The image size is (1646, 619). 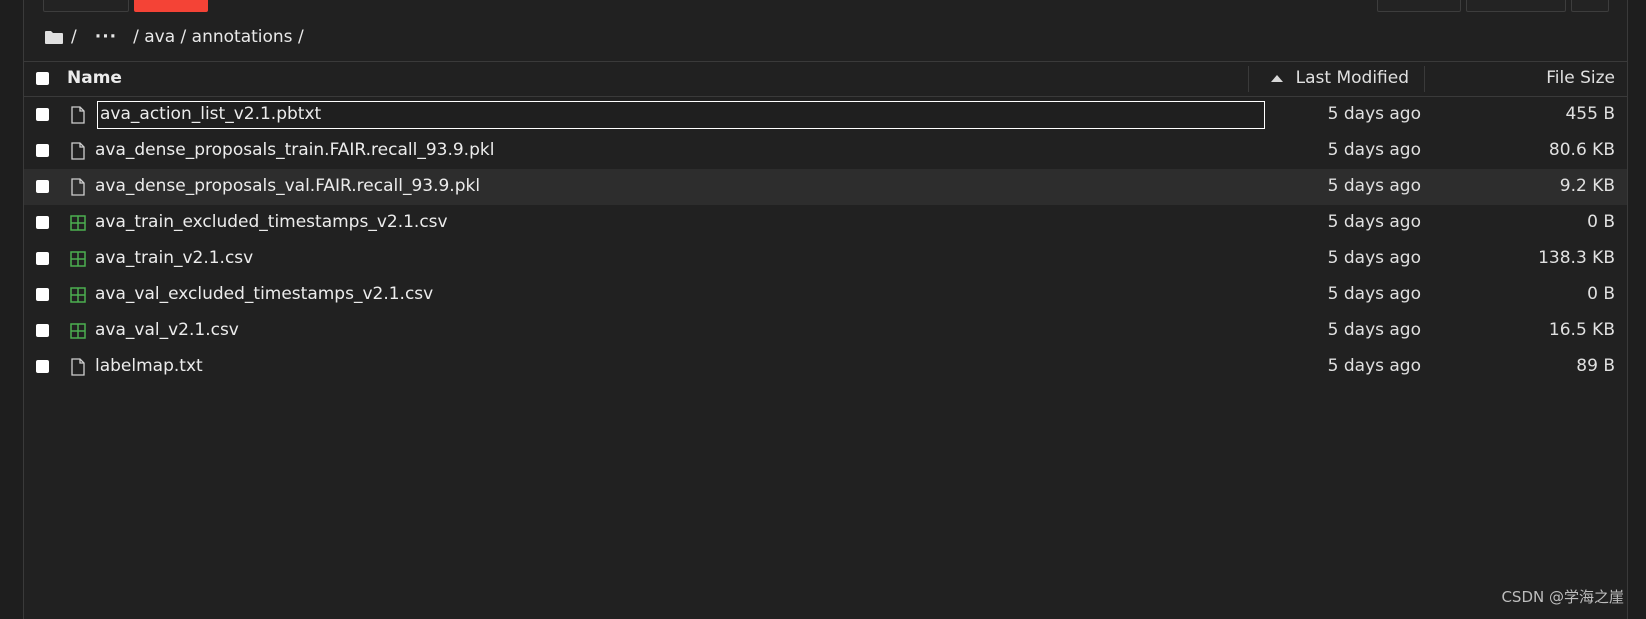 I want to click on refresh-button, so click(x=1590, y=6).